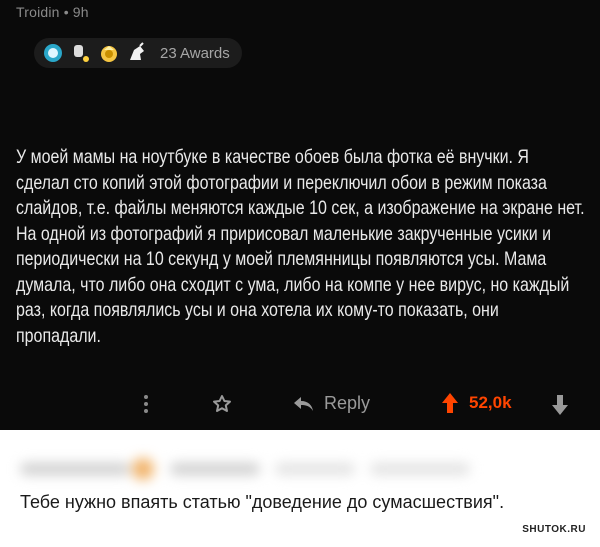 Image resolution: width=600 pixels, height=547 pixels. What do you see at coordinates (554, 529) in the screenshot?
I see `site-watermark: SHUTOK.RU` at bounding box center [554, 529].